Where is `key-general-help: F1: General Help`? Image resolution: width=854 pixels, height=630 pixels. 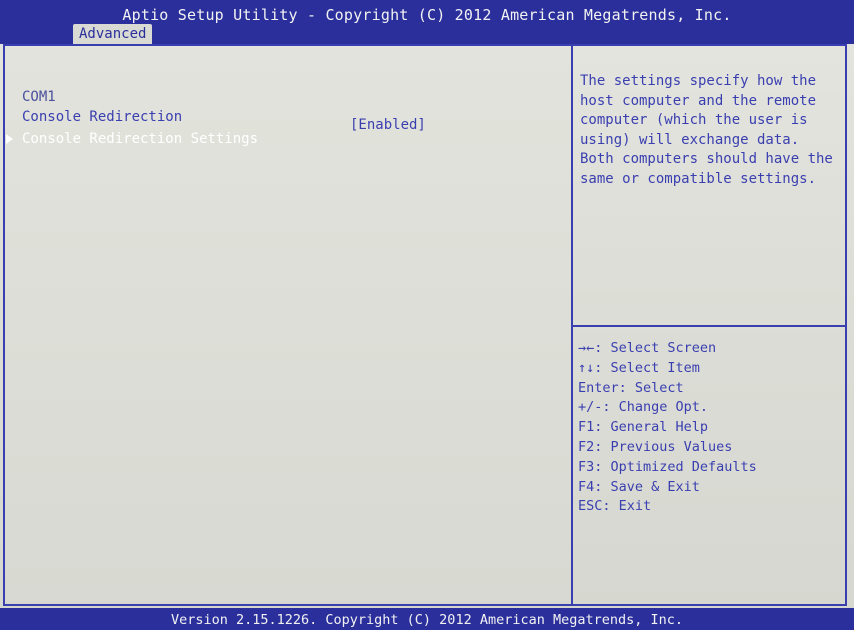 key-general-help: F1: General Help is located at coordinates (643, 427).